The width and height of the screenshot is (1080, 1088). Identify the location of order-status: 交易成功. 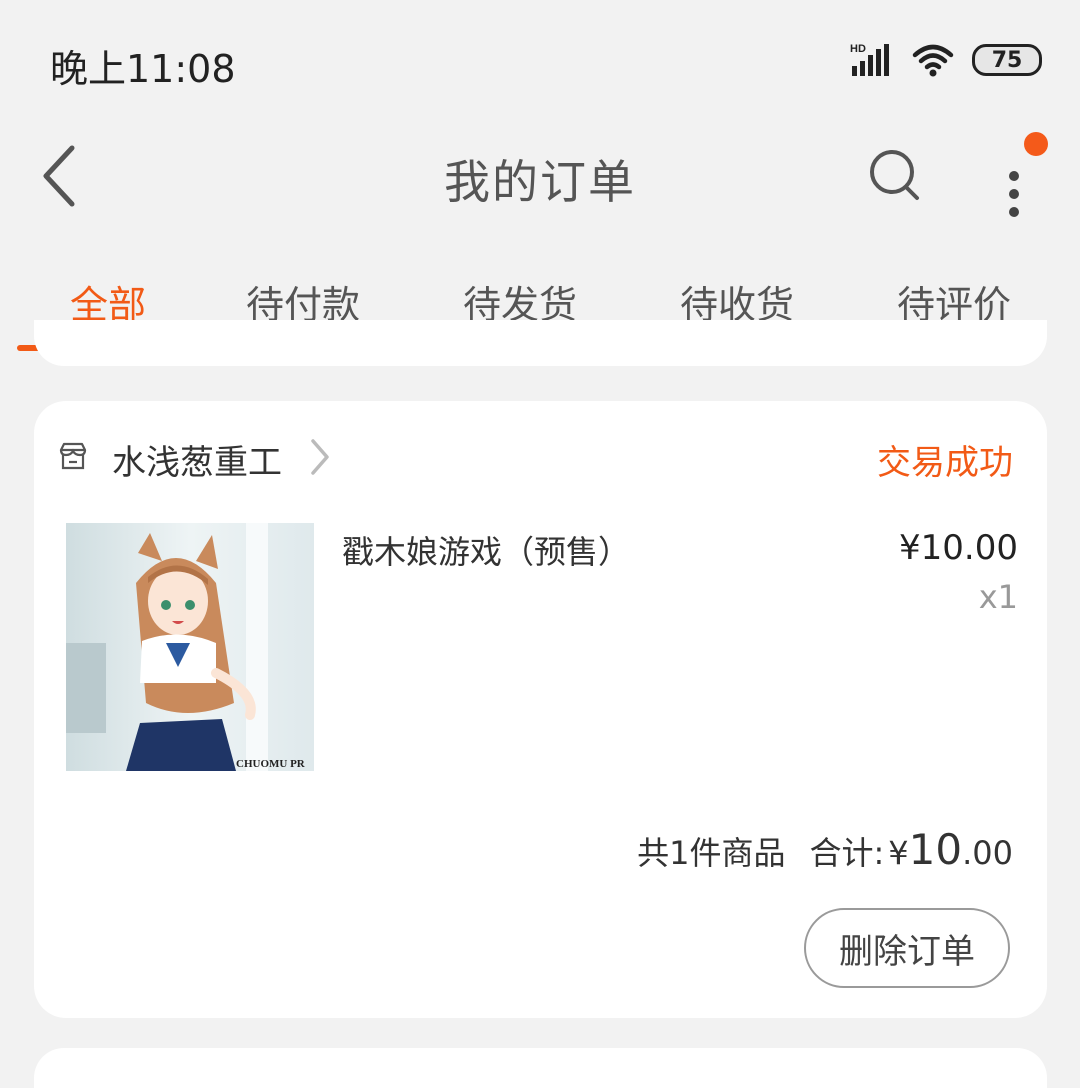
(945, 463).